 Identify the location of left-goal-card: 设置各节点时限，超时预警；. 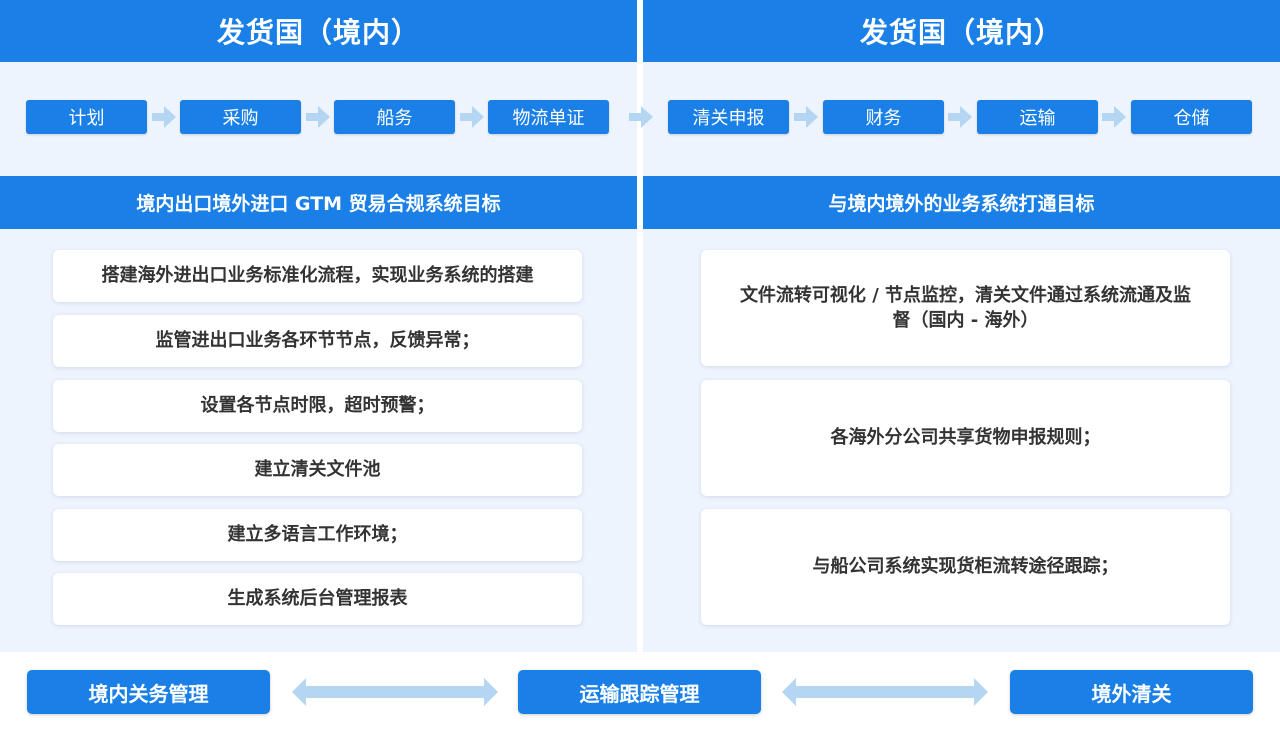
(317, 406).